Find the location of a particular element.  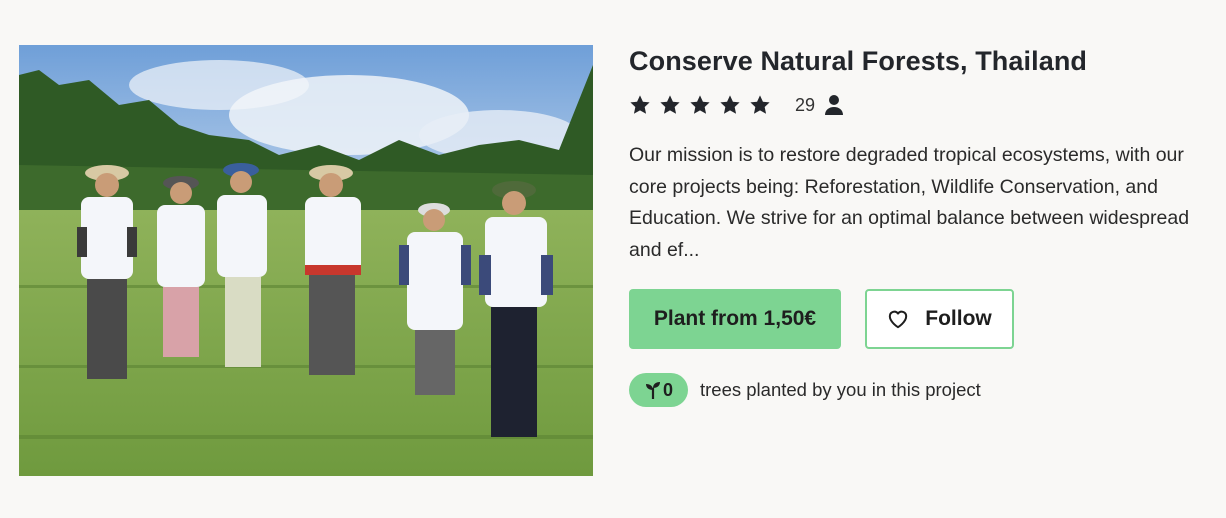

plant-button: Plant from 1,50€ is located at coordinates (735, 319).